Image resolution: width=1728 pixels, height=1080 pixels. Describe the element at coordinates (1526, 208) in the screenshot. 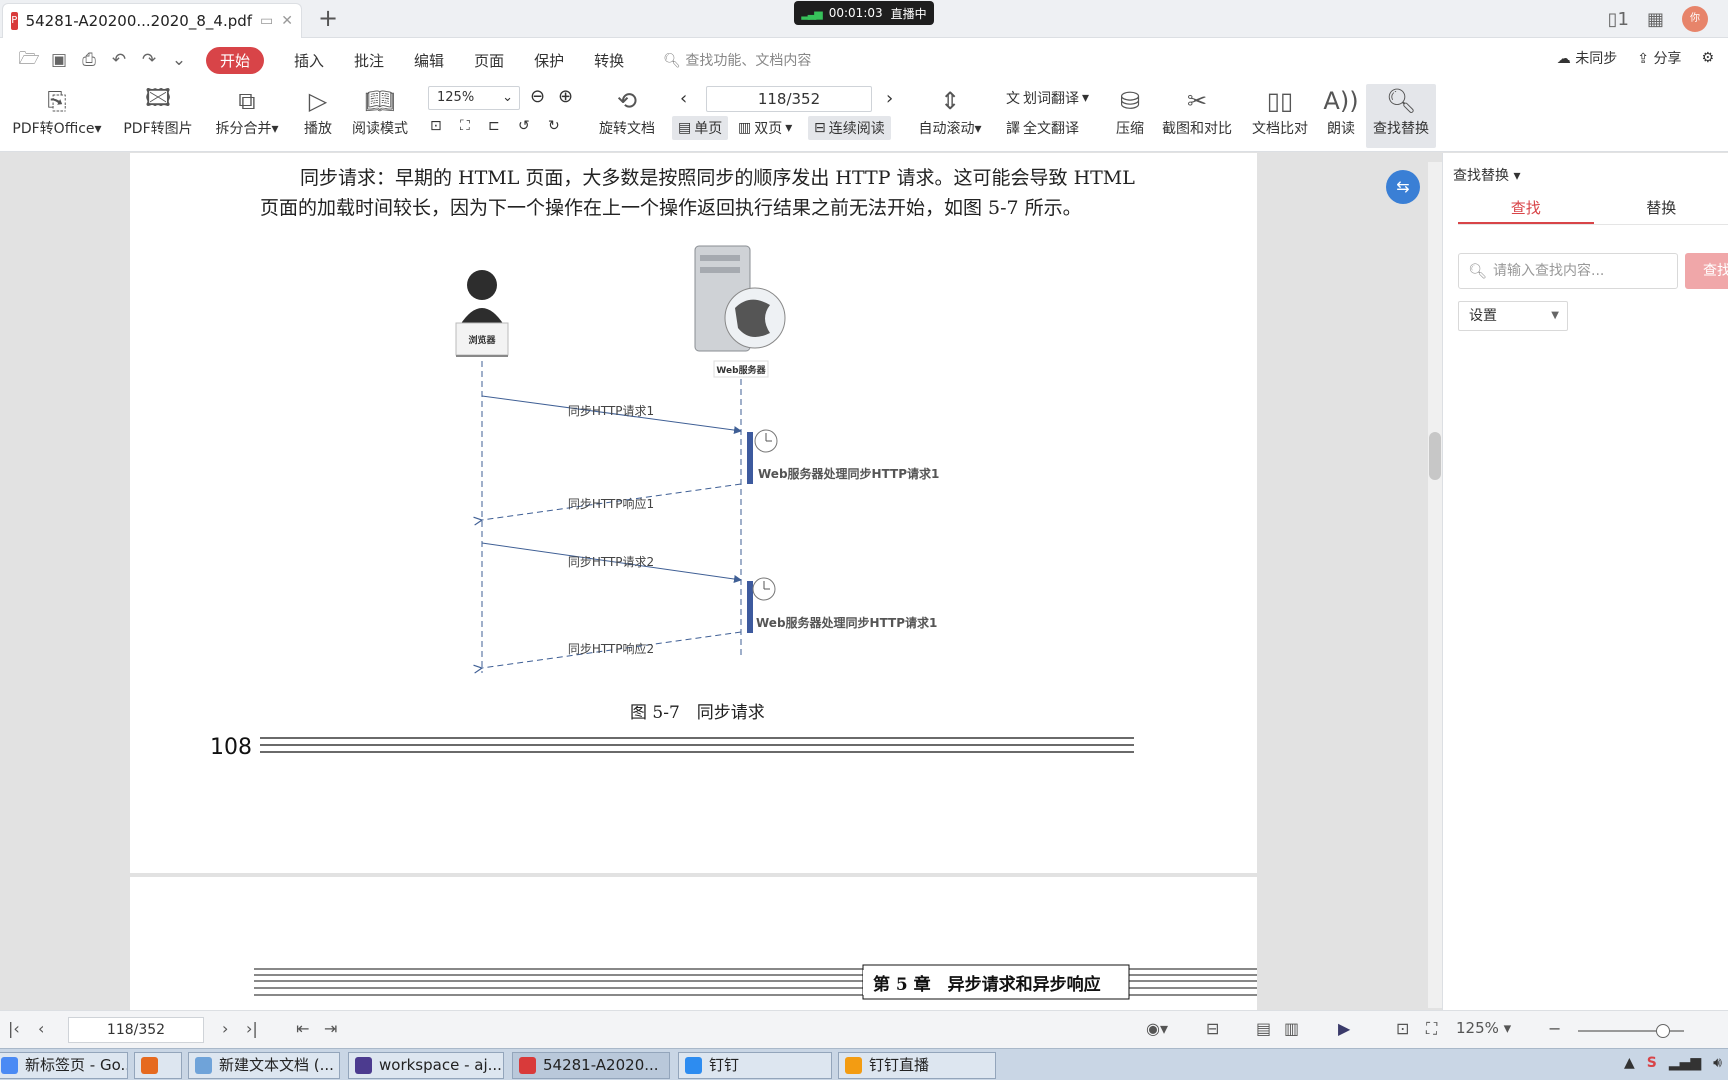

I see `tab-find: 查找` at that location.